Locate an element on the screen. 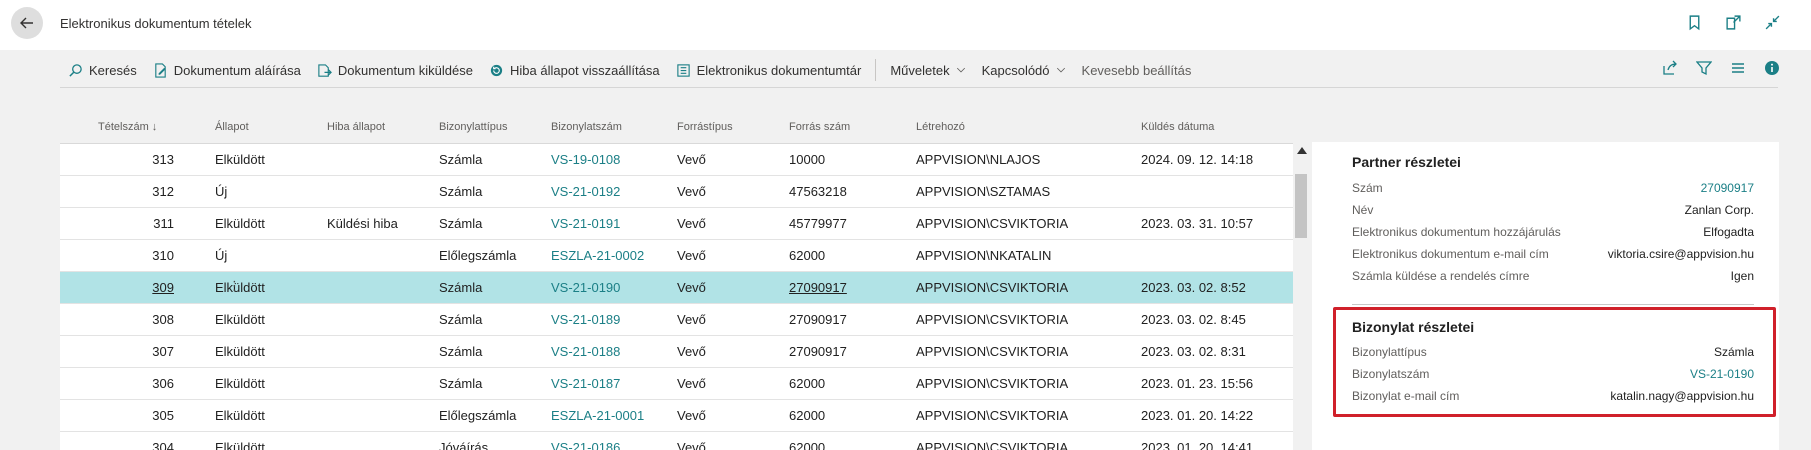 The height and width of the screenshot is (450, 1811). document-no-cell: VS-21-0188 is located at coordinates (585, 351).